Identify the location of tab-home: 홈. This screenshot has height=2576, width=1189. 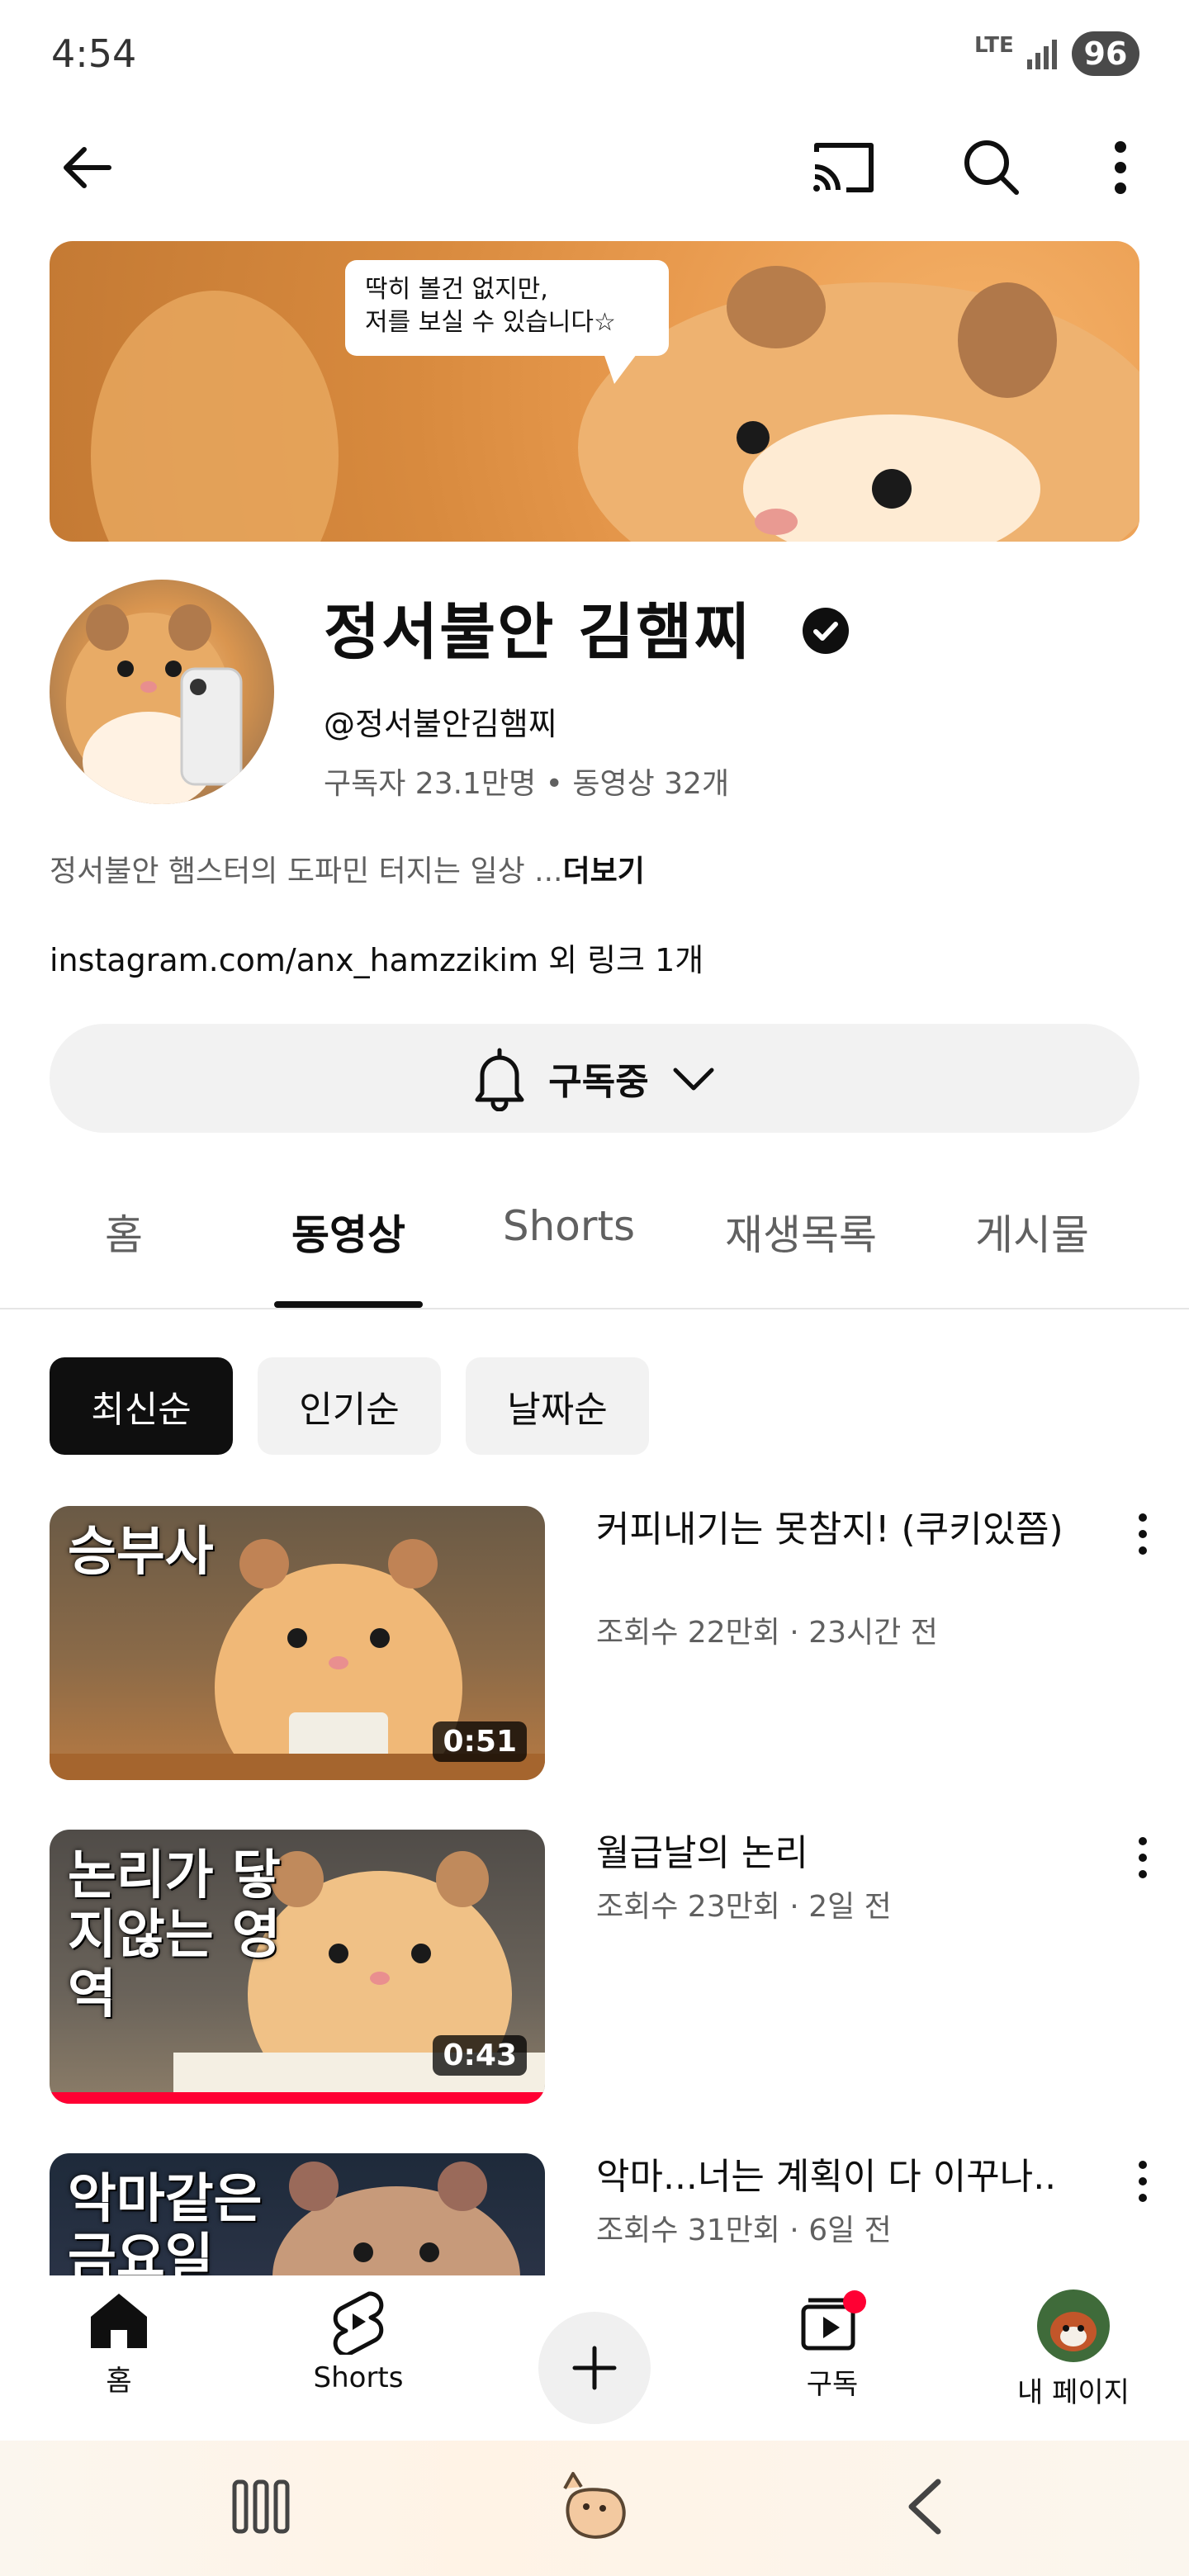
(124, 1232).